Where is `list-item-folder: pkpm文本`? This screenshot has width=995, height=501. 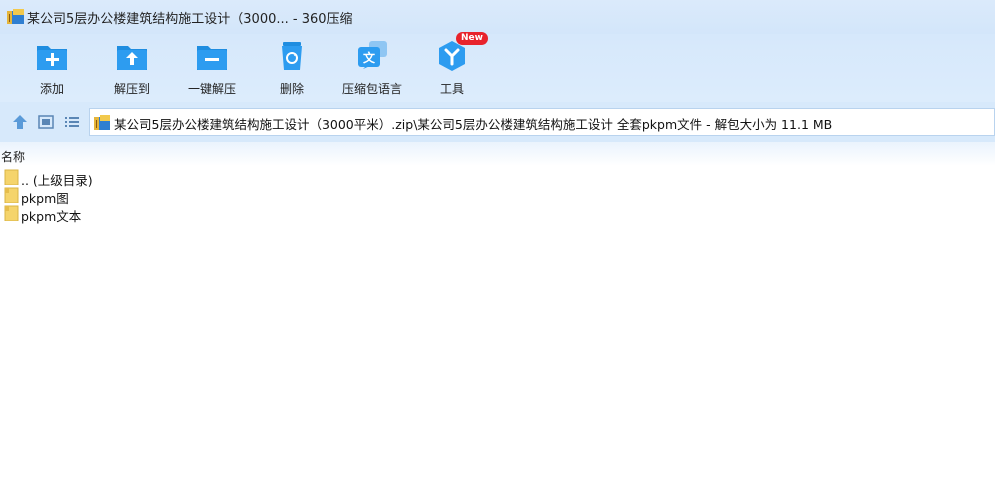
list-item-folder: pkpm文本 is located at coordinates (497, 214).